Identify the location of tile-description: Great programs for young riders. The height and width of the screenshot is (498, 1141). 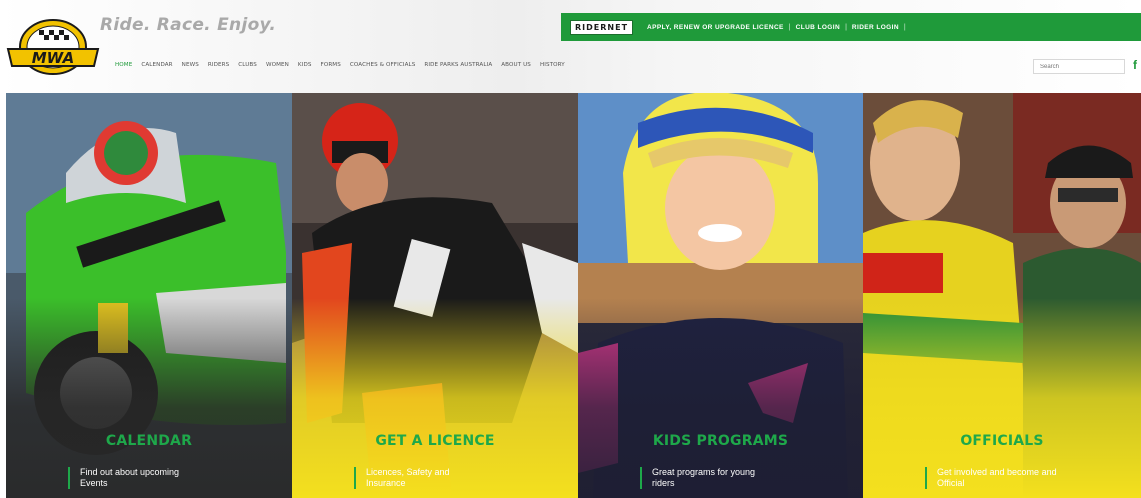
(730, 478).